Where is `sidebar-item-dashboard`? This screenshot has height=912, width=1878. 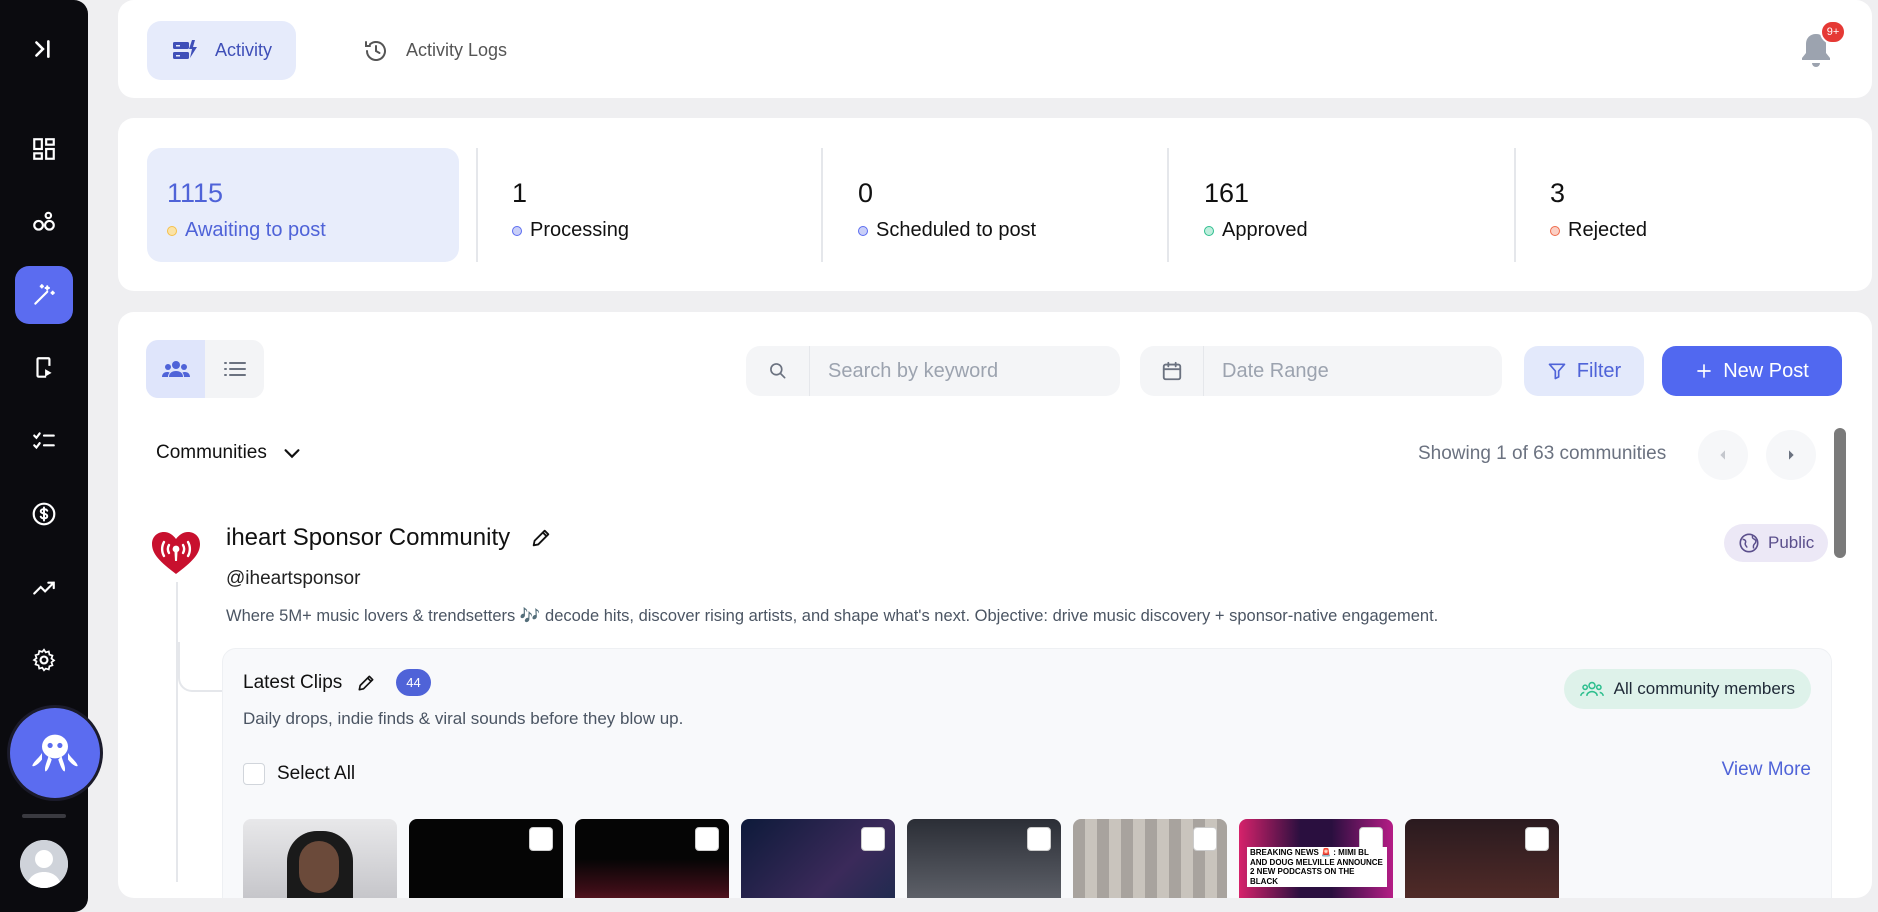
sidebar-item-dashboard is located at coordinates (44, 149).